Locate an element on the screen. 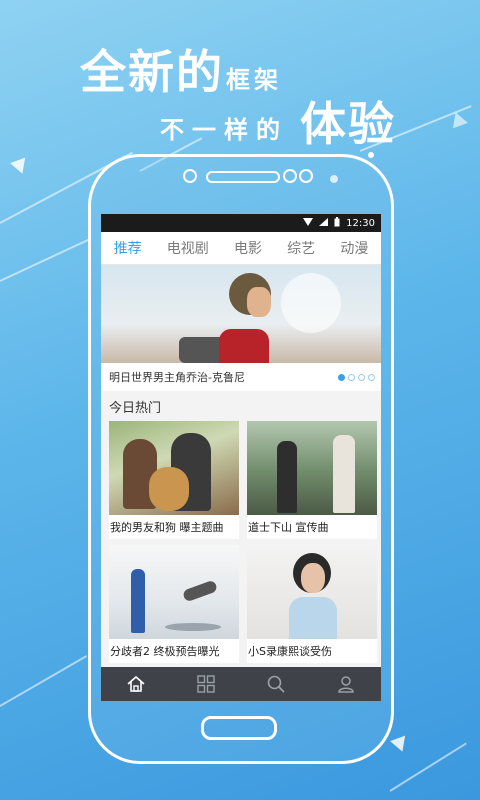 This screenshot has width=480, height=800. signal-icon is located at coordinates (324, 223).